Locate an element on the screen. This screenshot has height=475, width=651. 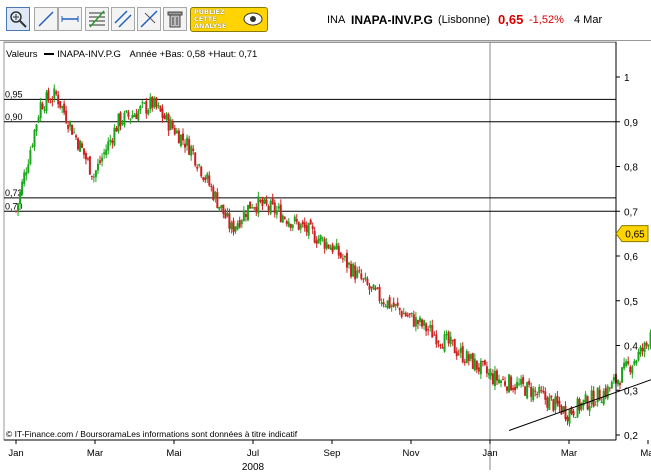
y-tick-label: 0,9 is located at coordinates (631, 123).